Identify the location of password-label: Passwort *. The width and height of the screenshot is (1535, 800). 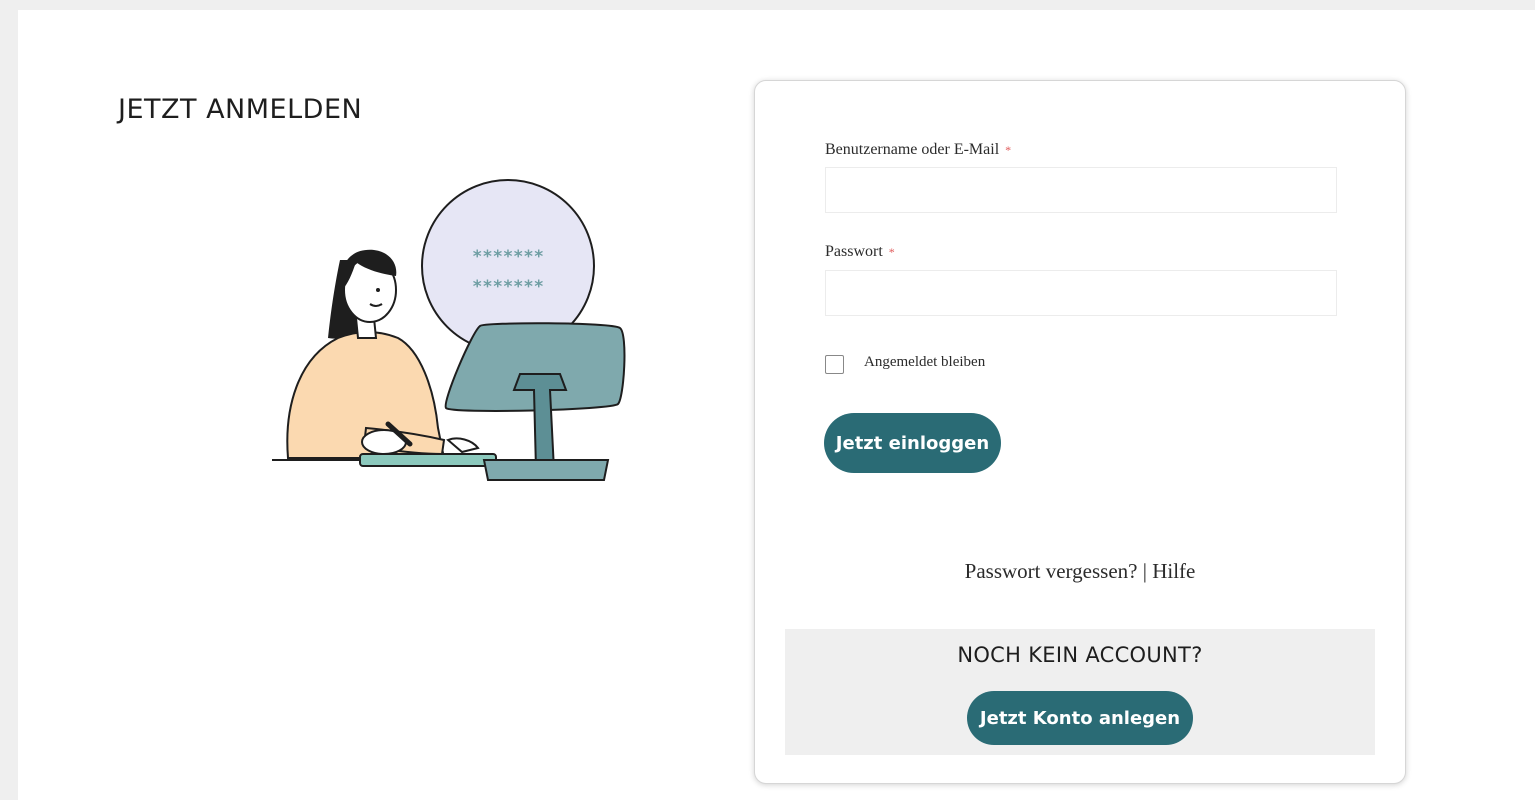
(860, 252).